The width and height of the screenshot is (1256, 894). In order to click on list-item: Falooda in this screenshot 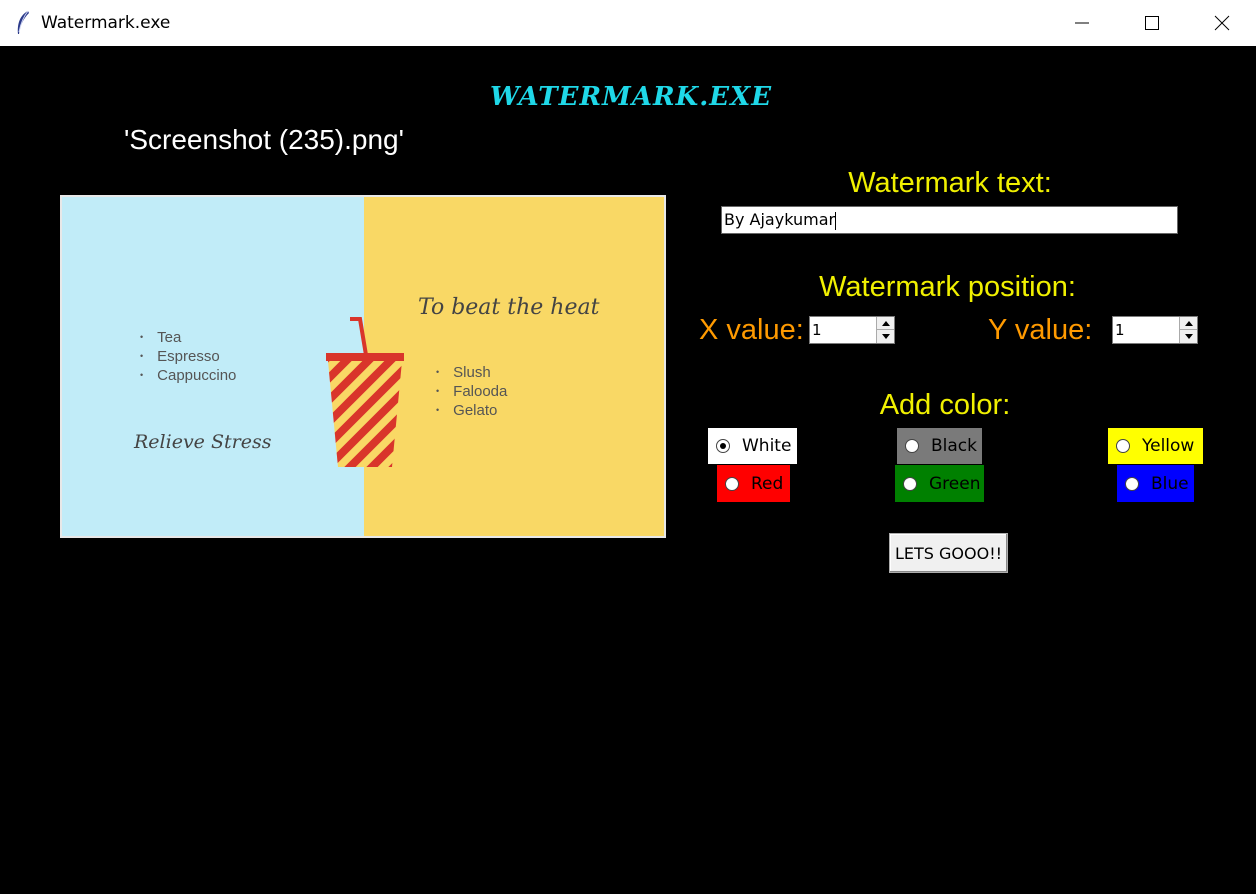, I will do `click(471, 392)`.